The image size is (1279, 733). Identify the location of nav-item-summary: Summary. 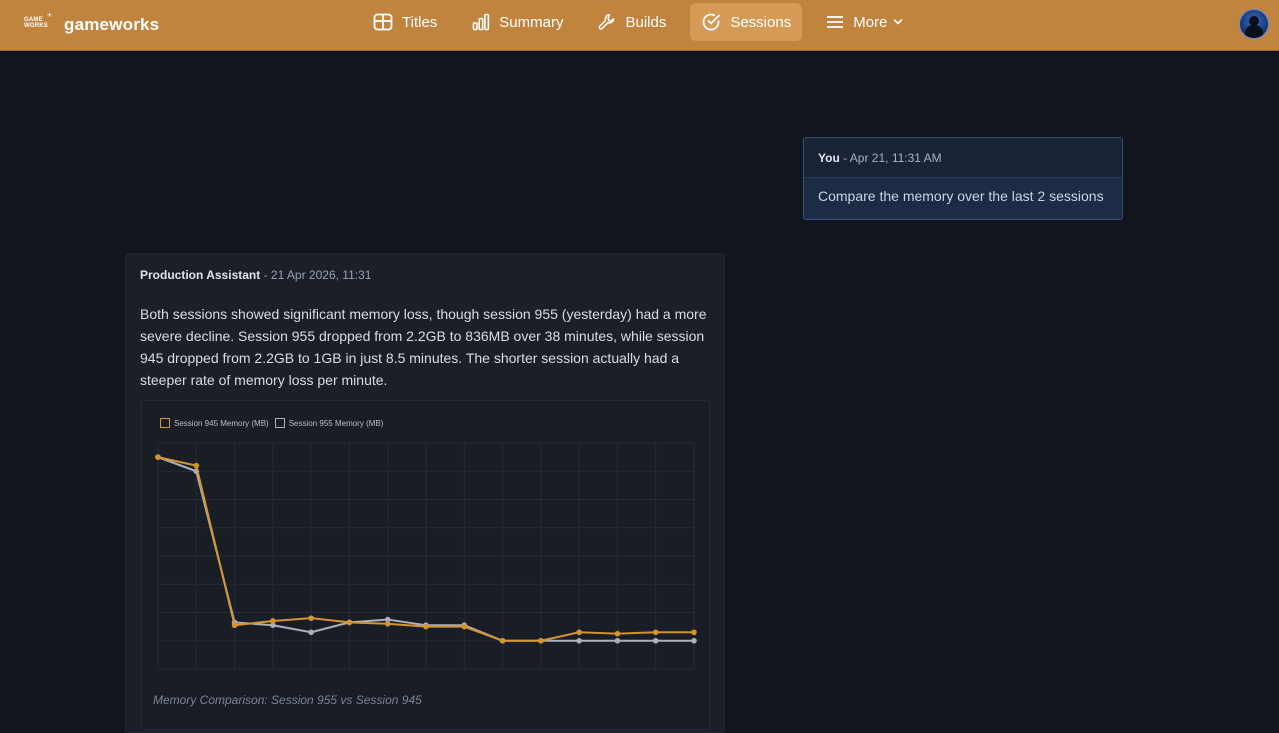
(517, 22).